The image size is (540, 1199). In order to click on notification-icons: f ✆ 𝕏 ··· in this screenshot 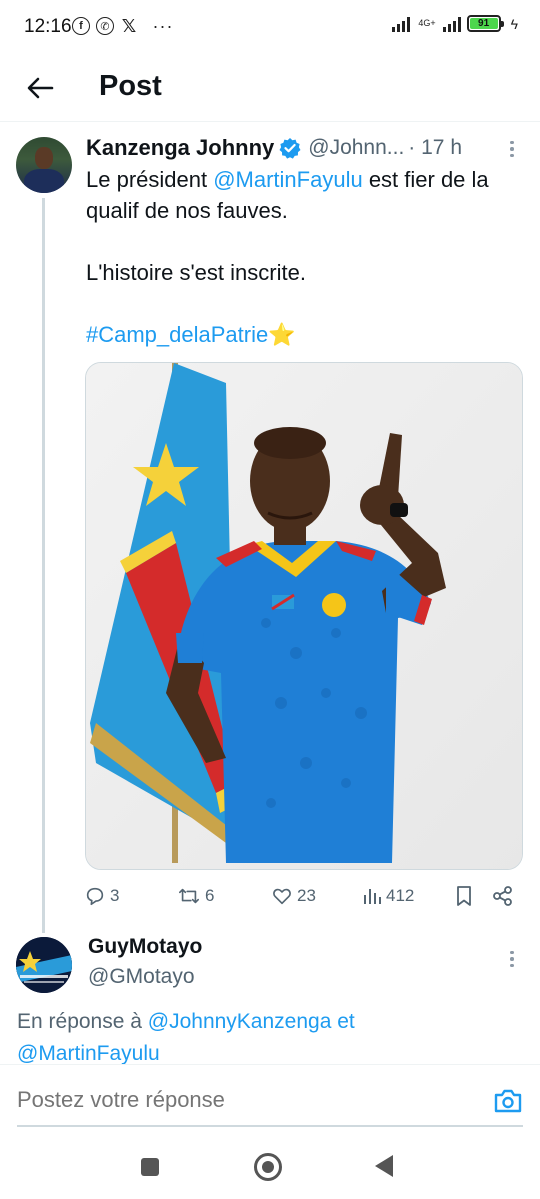, I will do `click(123, 25)`.